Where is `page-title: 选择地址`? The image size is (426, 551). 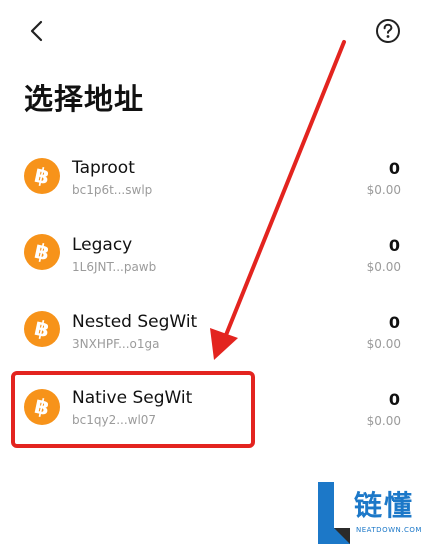 page-title: 选择地址 is located at coordinates (84, 99).